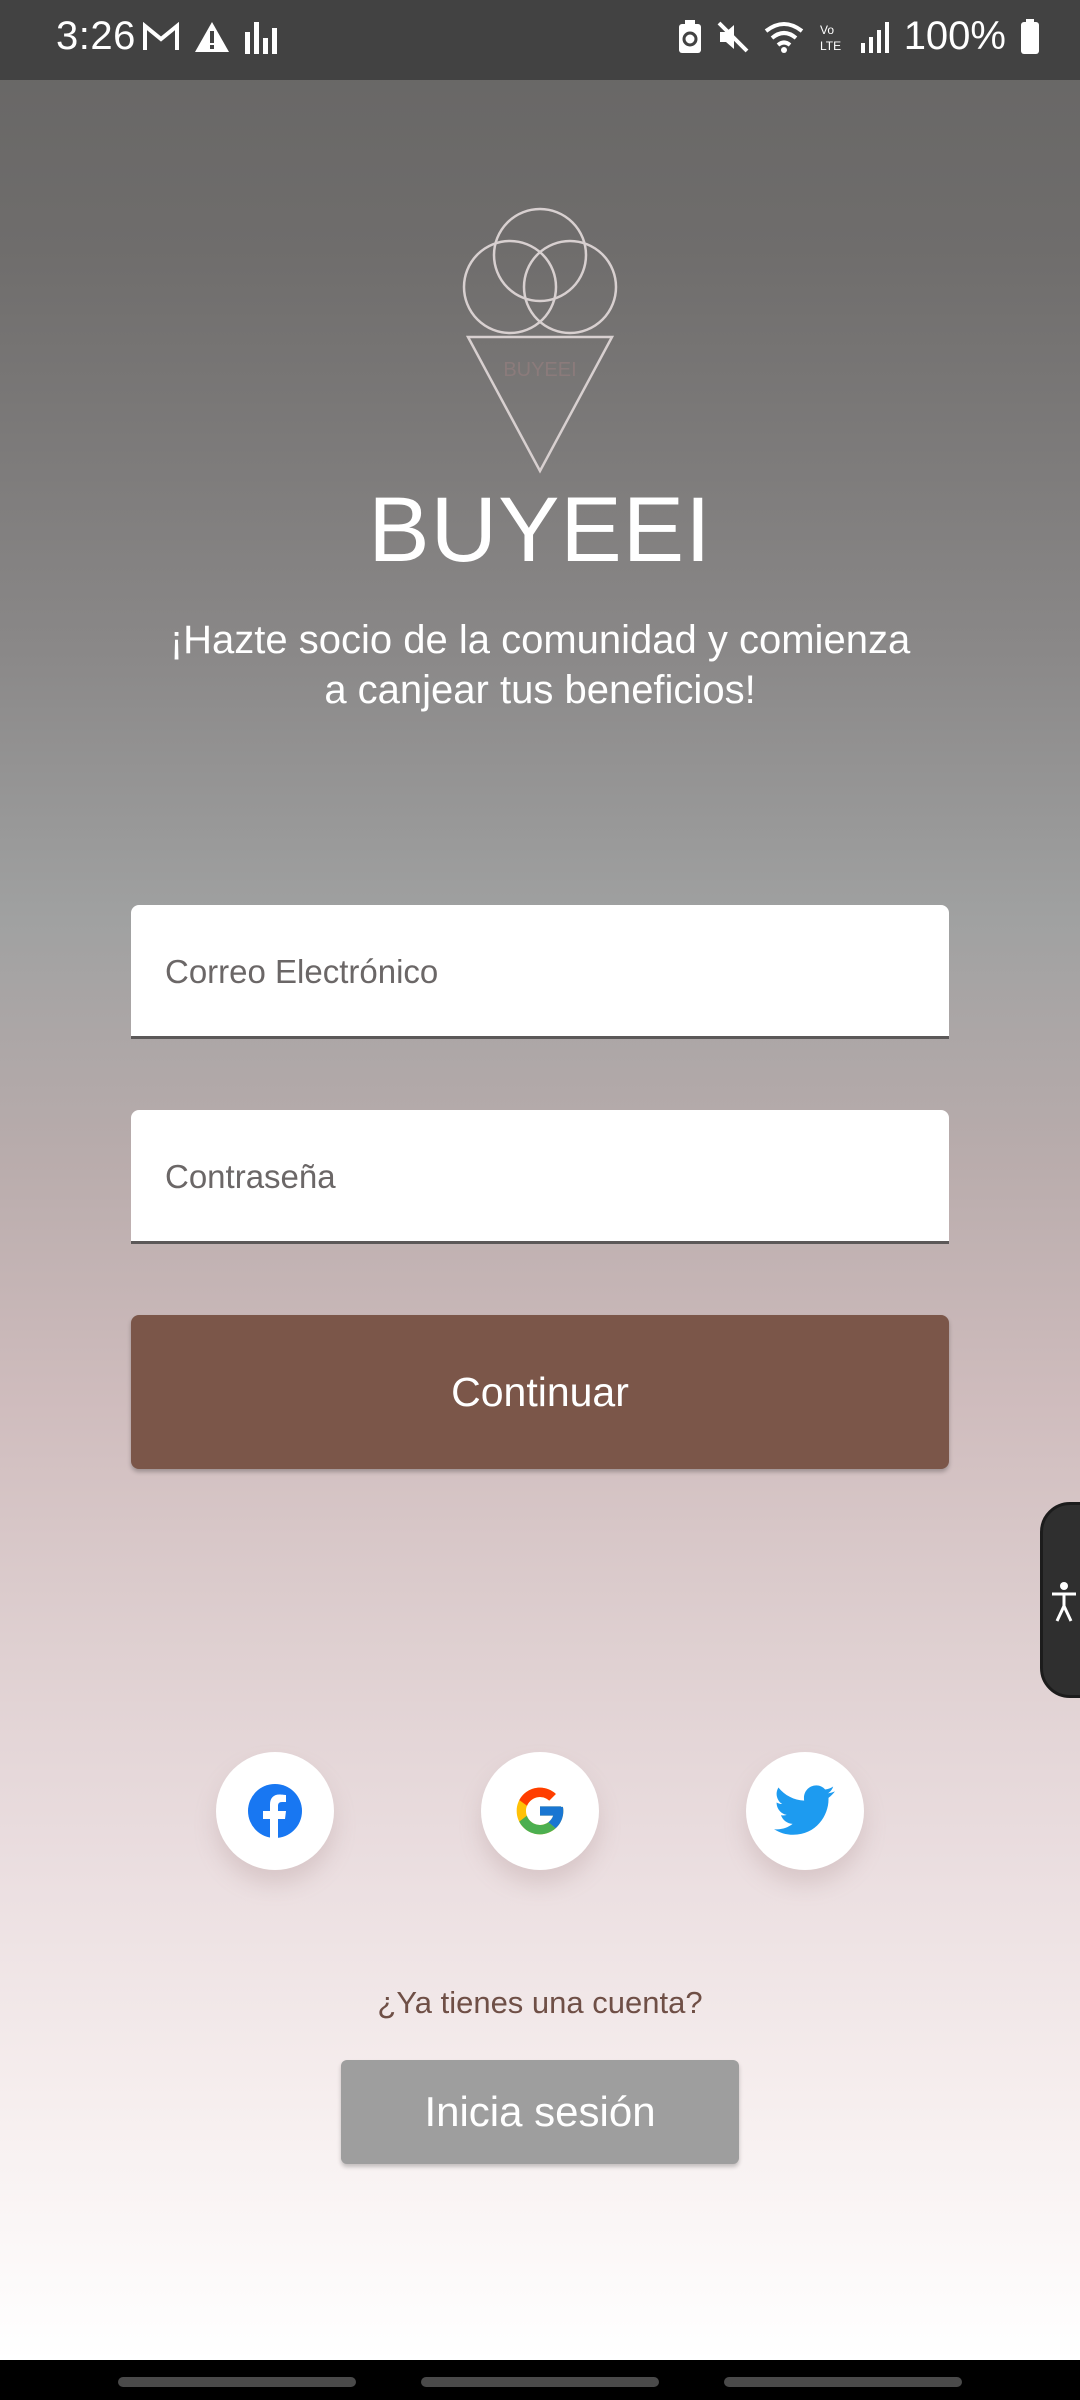 The width and height of the screenshot is (1080, 2400). I want to click on twitter-icon, so click(804, 1810).